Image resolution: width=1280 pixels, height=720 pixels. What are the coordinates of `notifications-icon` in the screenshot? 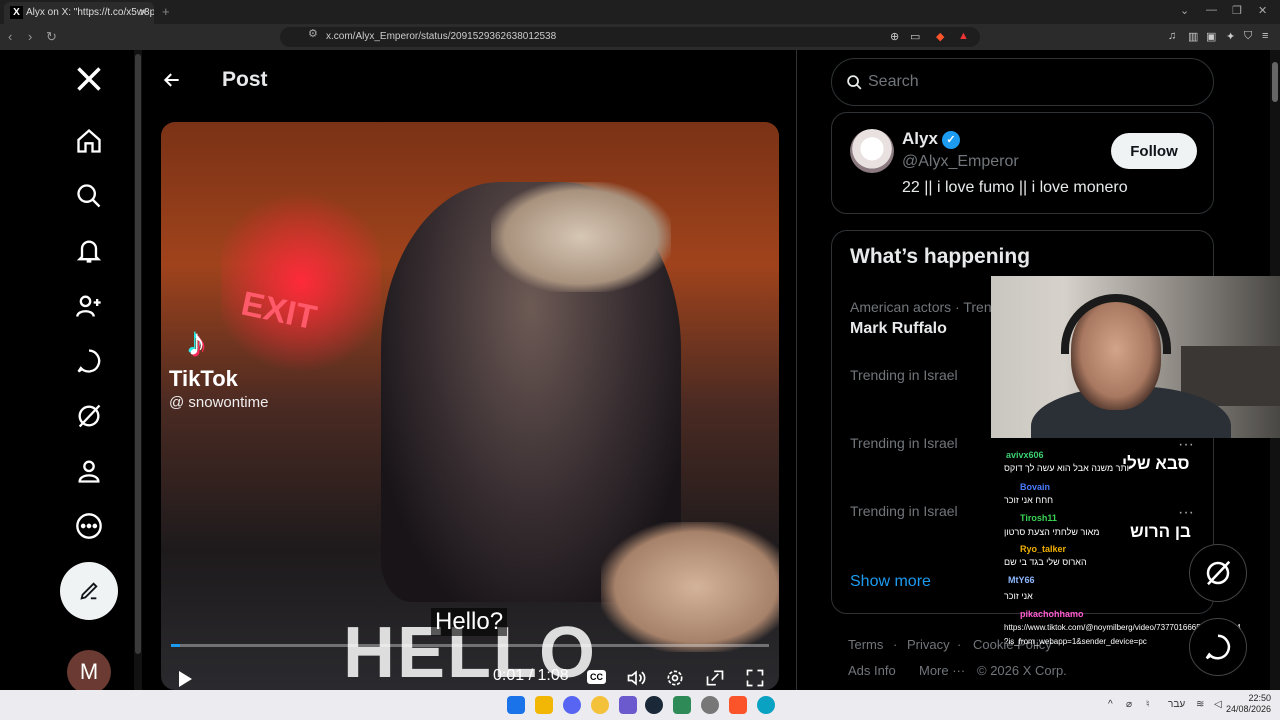 It's located at (89, 251).